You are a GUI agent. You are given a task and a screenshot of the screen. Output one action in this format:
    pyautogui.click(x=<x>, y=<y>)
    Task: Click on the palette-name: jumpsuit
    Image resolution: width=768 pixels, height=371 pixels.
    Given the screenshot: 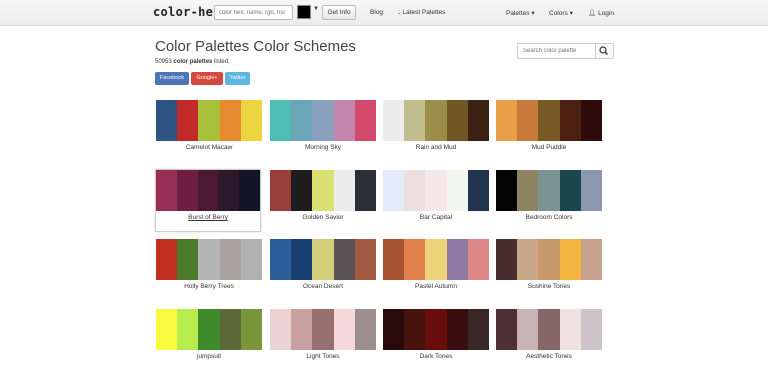 What is the action you would take?
    pyautogui.click(x=209, y=356)
    